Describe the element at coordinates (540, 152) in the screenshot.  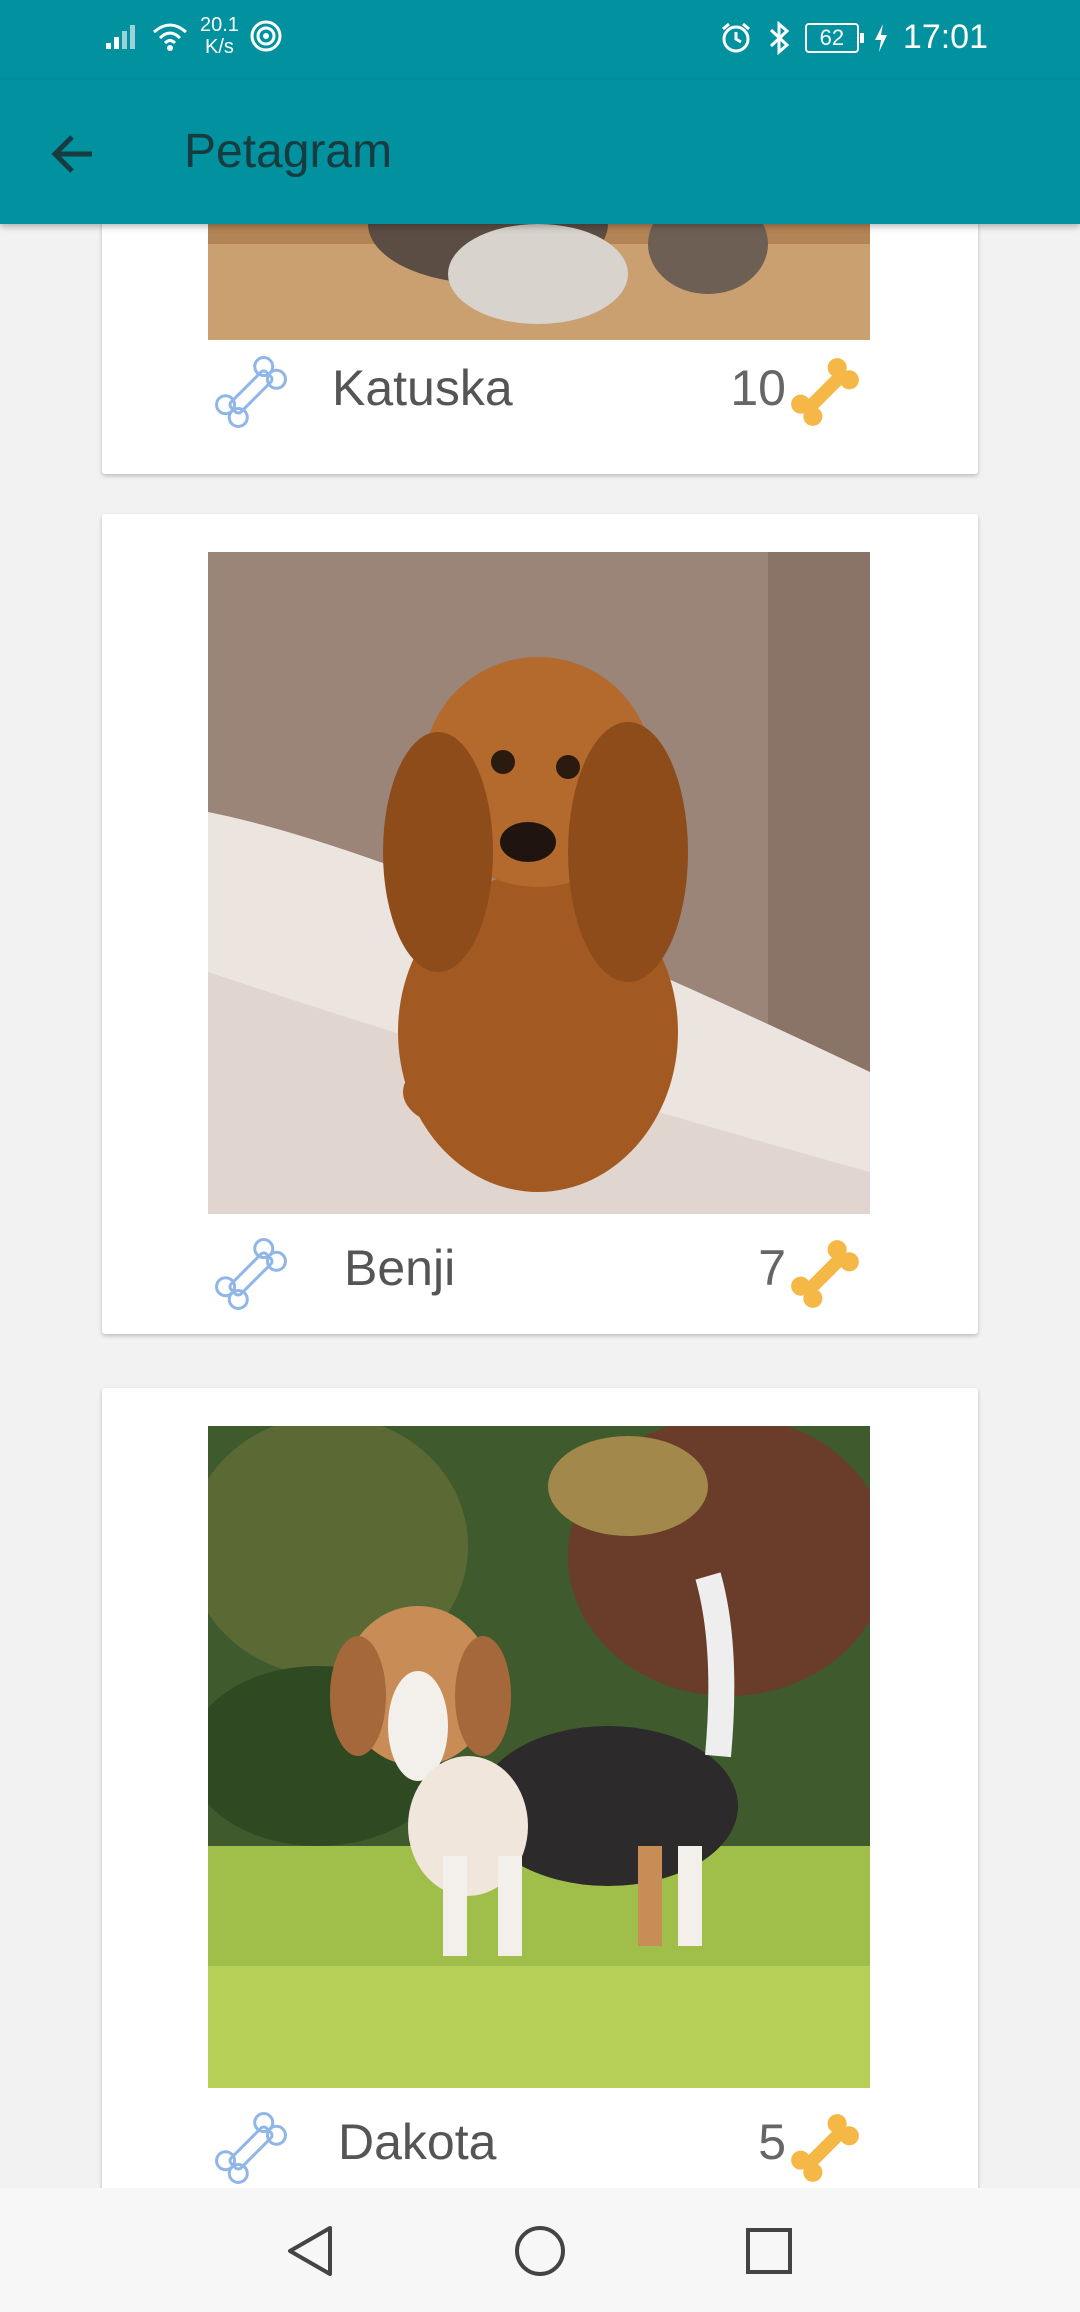
I see `app-bar: Petagram` at that location.